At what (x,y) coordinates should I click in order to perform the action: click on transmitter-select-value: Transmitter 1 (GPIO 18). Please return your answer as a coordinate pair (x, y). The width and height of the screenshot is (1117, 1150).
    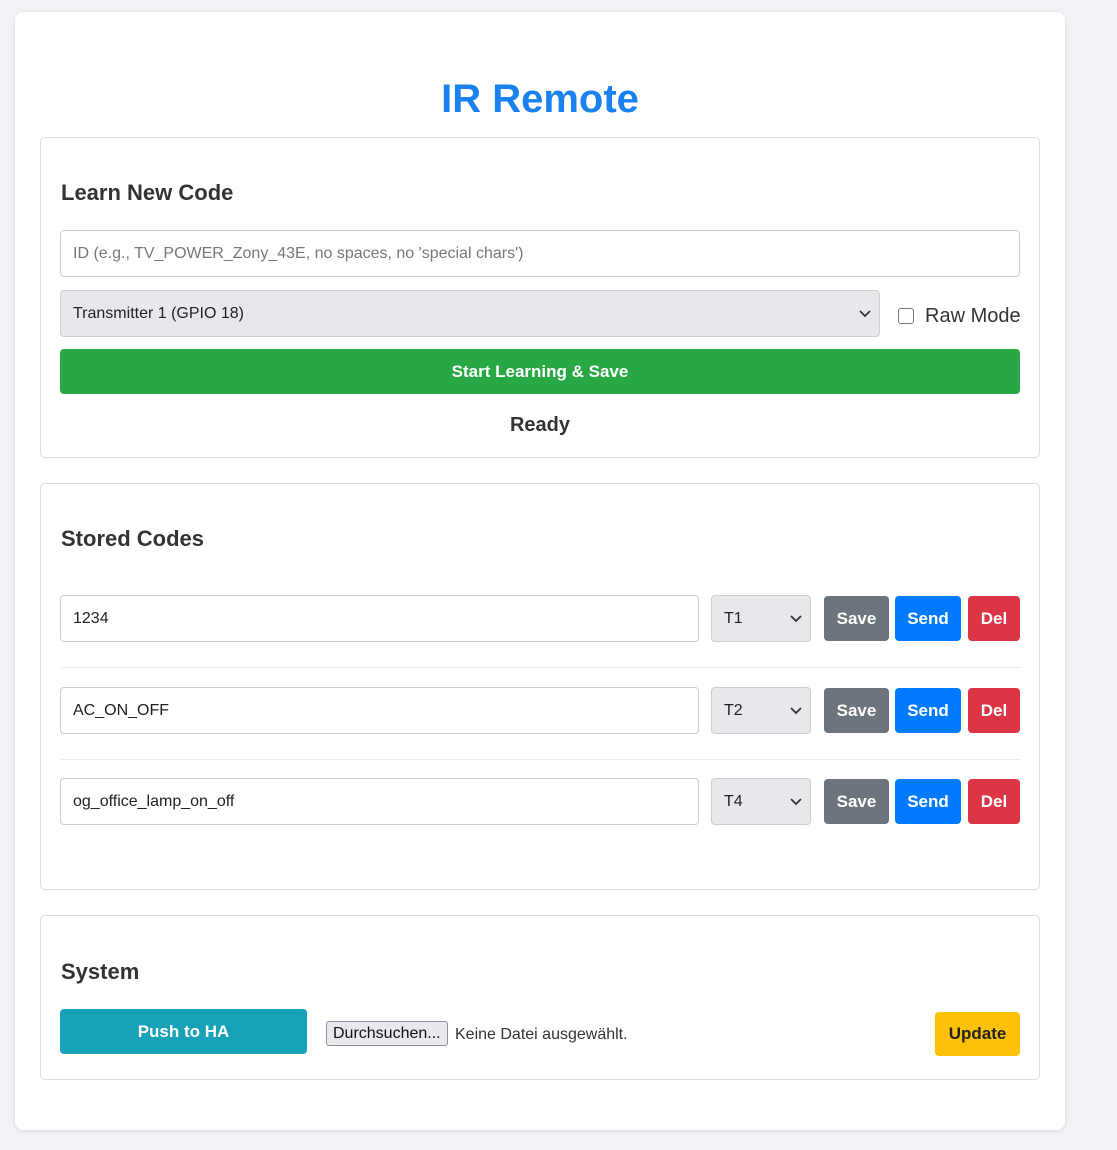
    Looking at the image, I should click on (158, 313).